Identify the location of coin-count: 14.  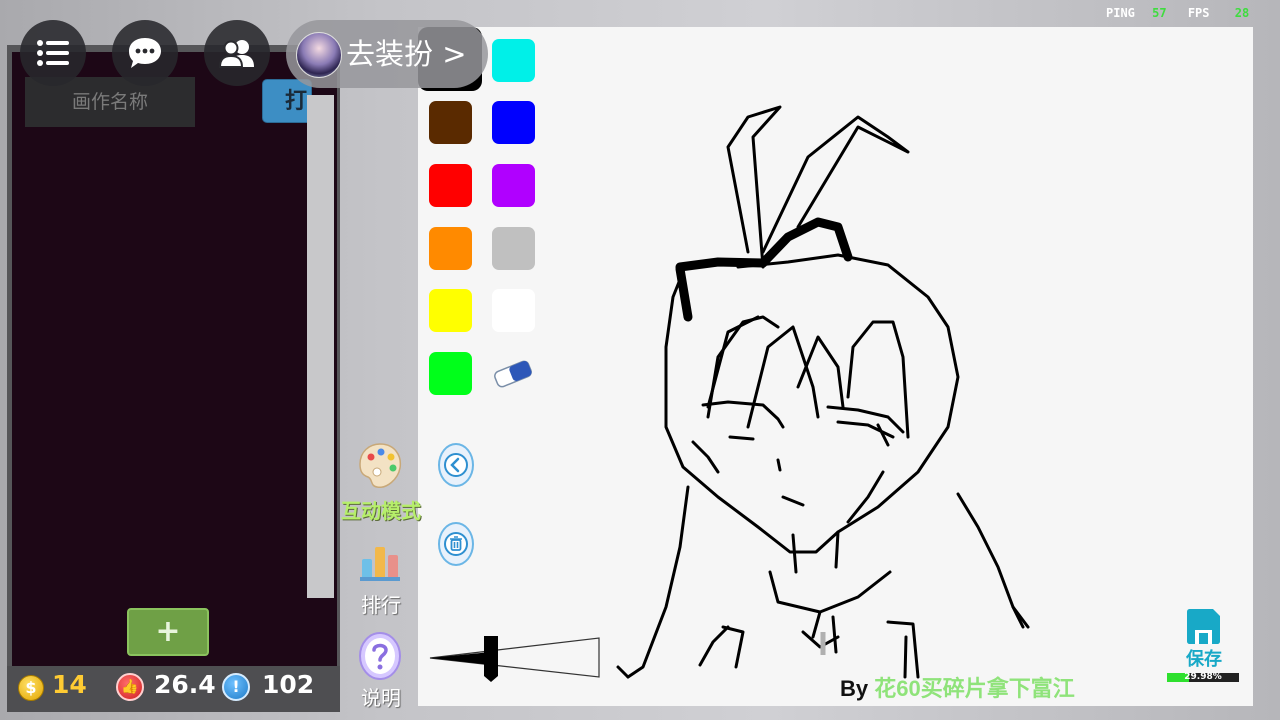
(69, 684).